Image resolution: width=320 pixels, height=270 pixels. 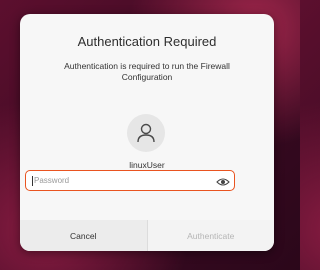 I want to click on cancel-button: Cancel, so click(x=84, y=235).